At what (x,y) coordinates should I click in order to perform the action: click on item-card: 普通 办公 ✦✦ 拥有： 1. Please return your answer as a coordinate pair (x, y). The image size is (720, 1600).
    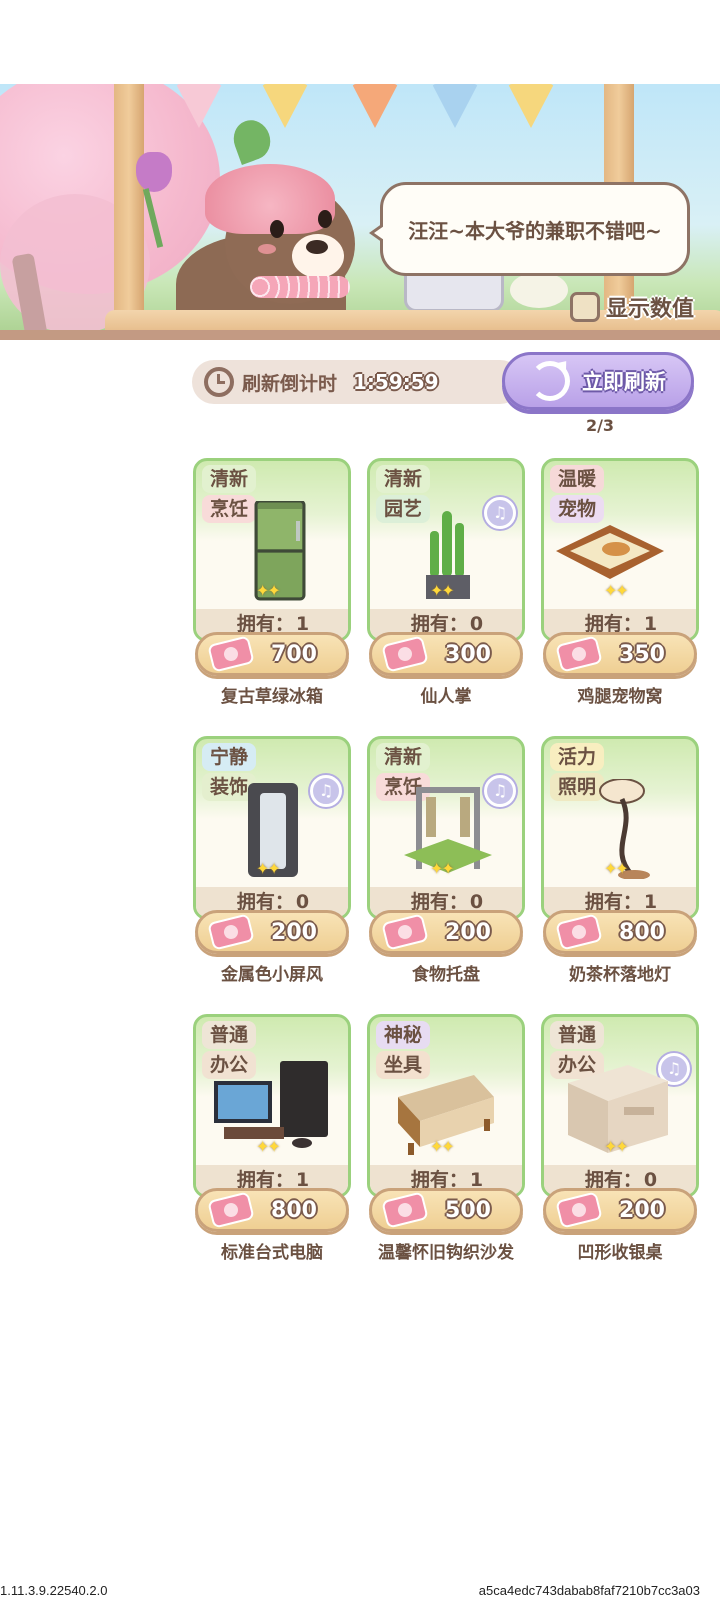
    Looking at the image, I should click on (272, 1106).